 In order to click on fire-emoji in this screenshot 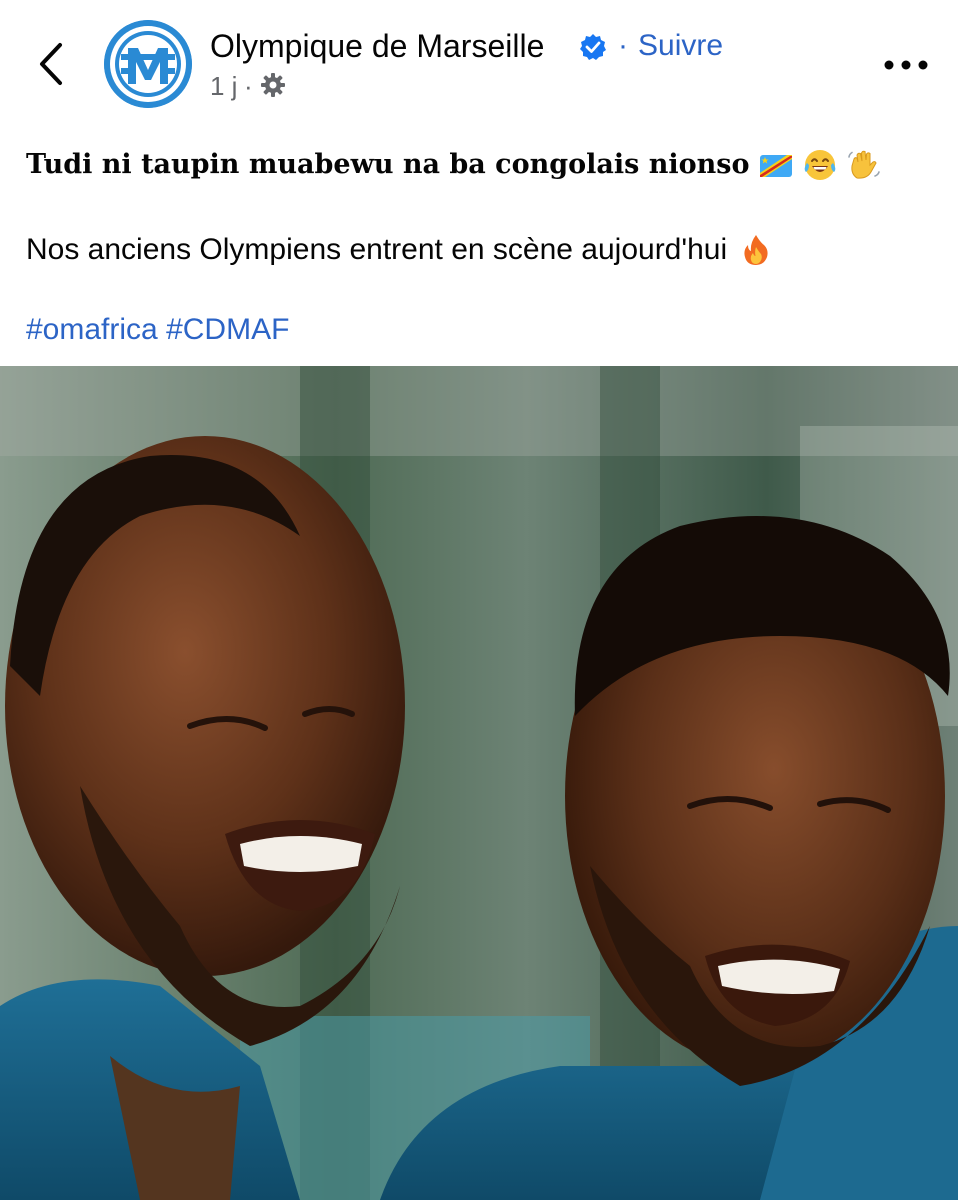, I will do `click(756, 250)`.